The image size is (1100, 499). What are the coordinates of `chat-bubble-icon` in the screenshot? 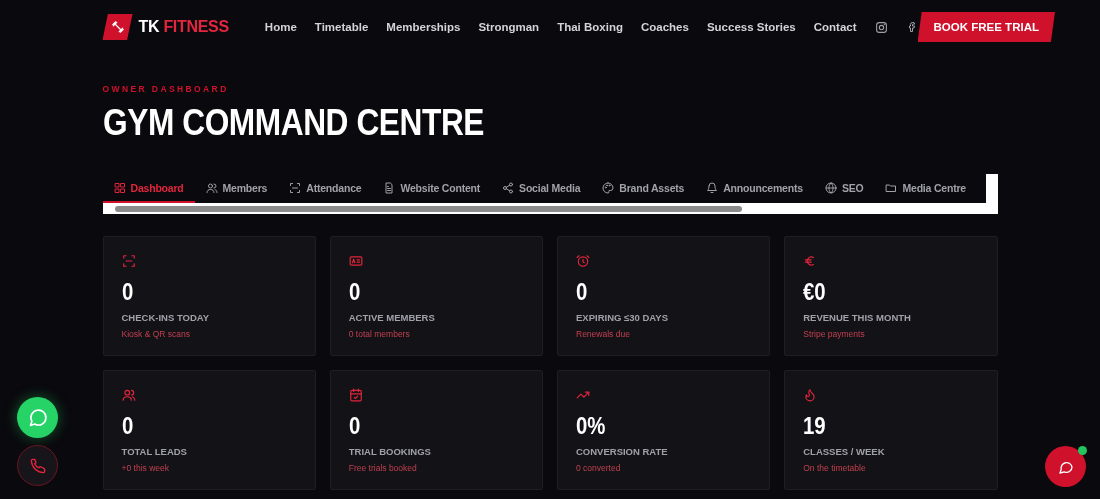 It's located at (37, 417).